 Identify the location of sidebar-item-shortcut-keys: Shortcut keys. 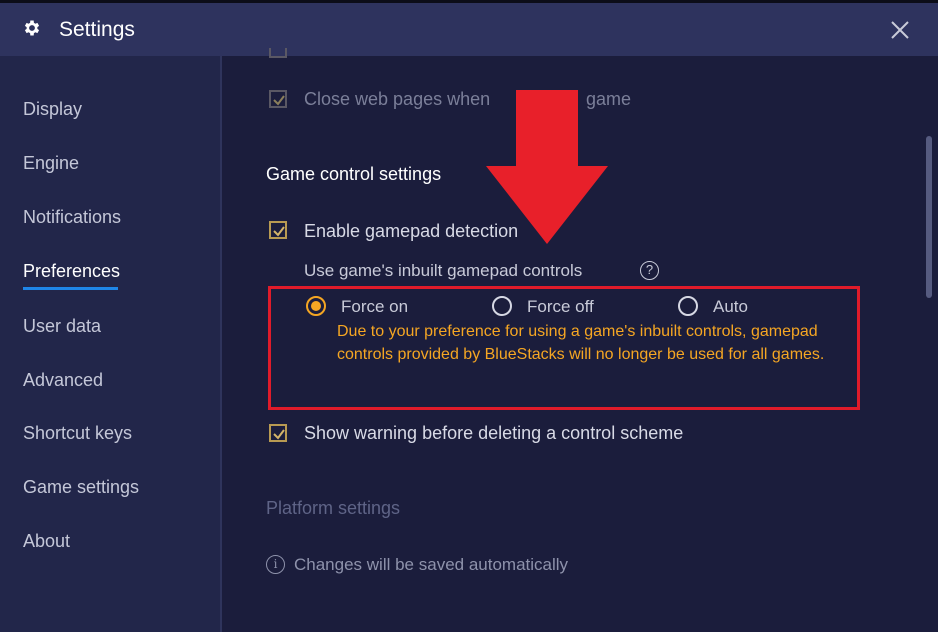
(77, 433).